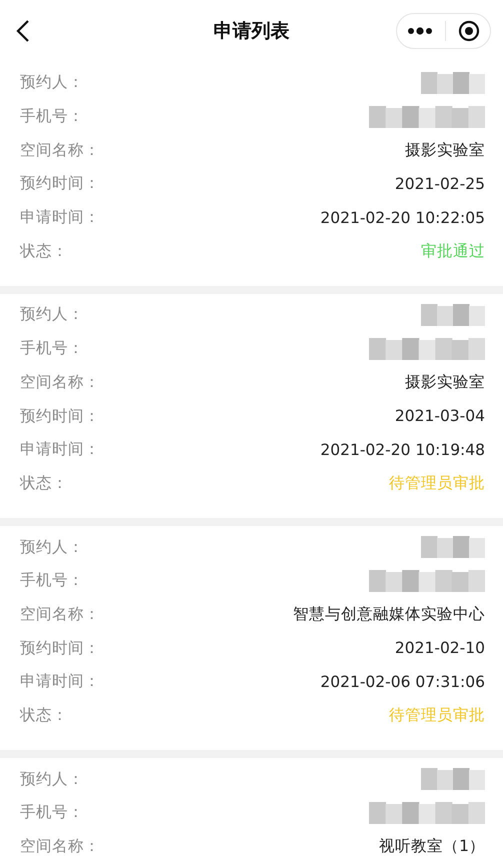  What do you see at coordinates (389, 614) in the screenshot?
I see `field-value: 智慧与创意融媒体实验中心` at bounding box center [389, 614].